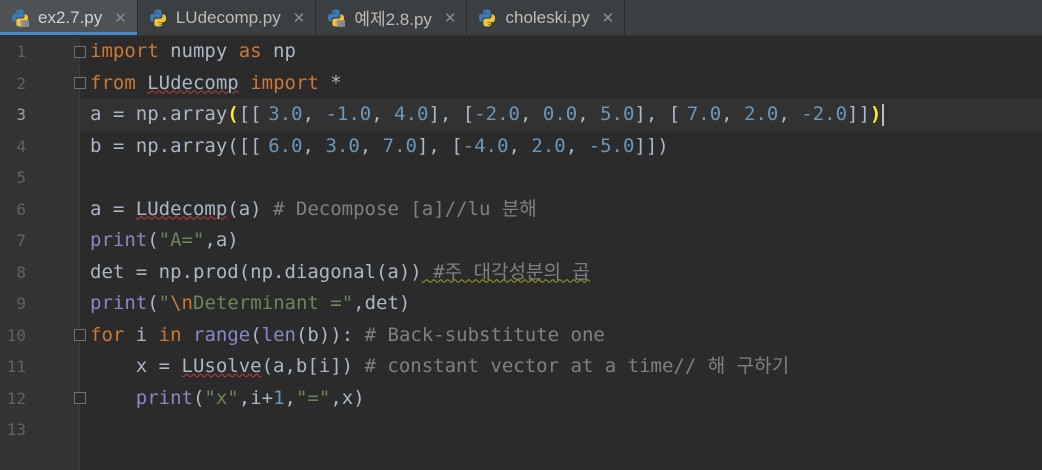 This screenshot has width=1042, height=470. I want to click on string: "x", so click(221, 397).